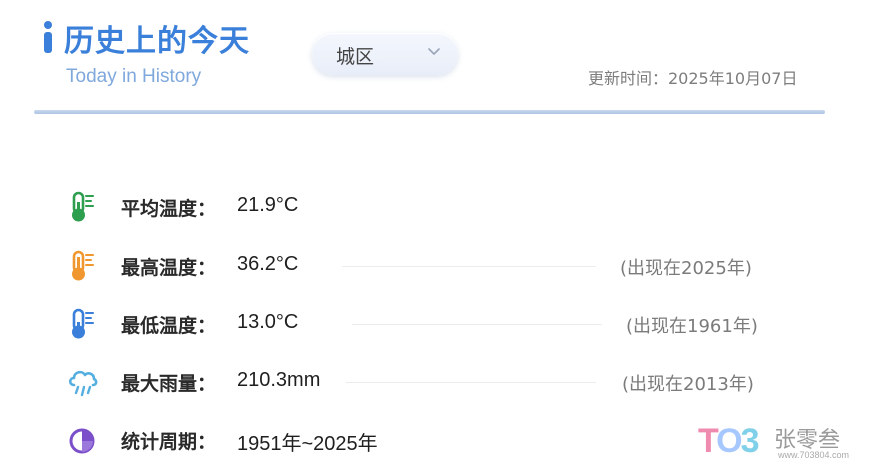  Describe the element at coordinates (692, 326) in the screenshot. I see `stat-note: (出现在1961年)` at that location.